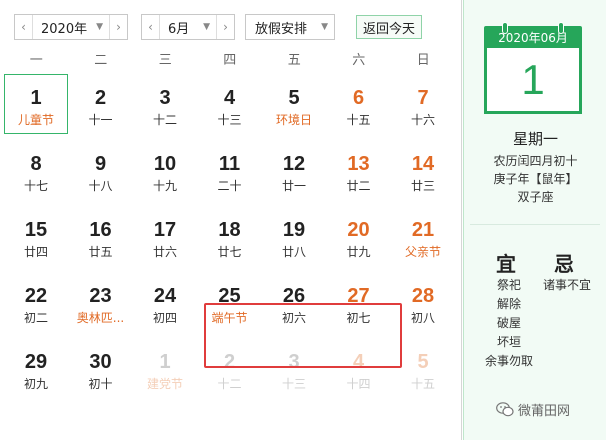 The image size is (606, 440). What do you see at coordinates (118, 27) in the screenshot?
I see `next-year-arrow-icon: ›` at bounding box center [118, 27].